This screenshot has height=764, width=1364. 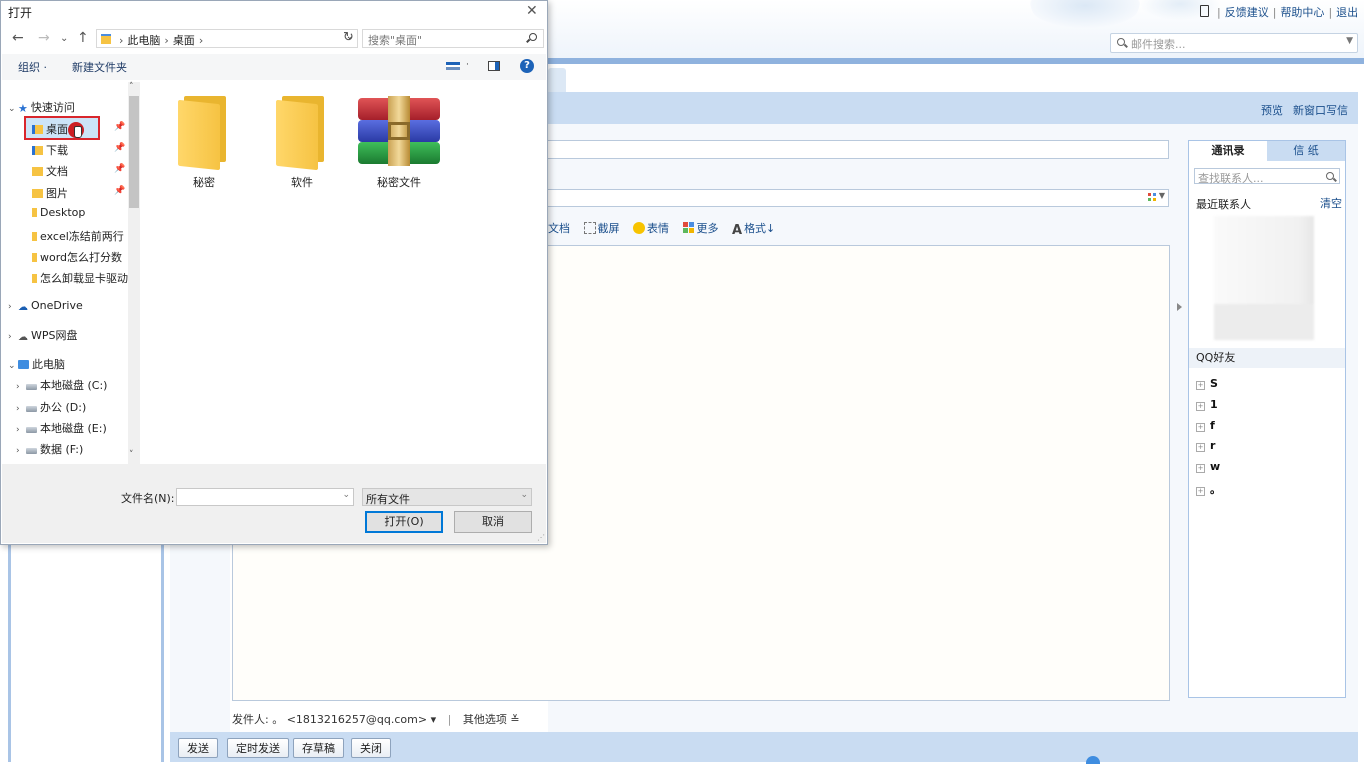 I want to click on floating-indicator, so click(x=1093, y=760).